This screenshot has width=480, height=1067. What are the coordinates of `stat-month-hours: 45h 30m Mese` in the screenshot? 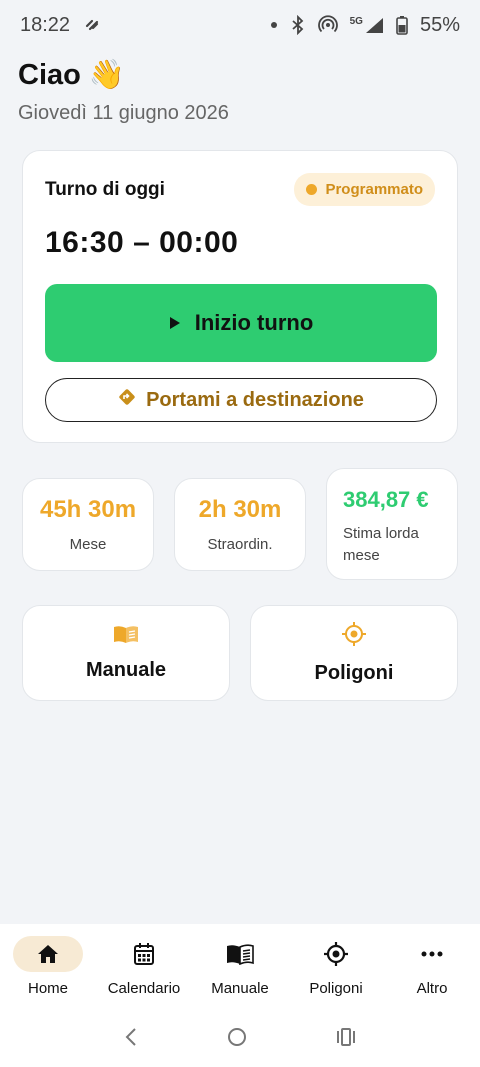 It's located at (88, 524).